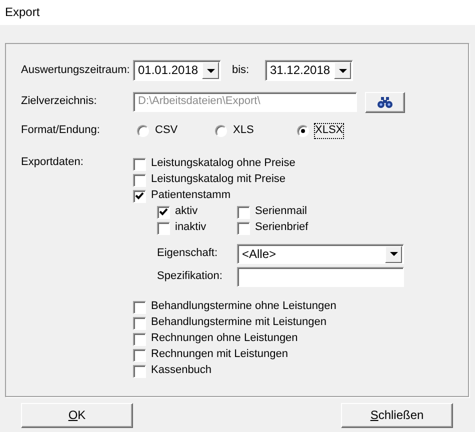 The image size is (475, 432). I want to click on checkbox-label: Rechnungen mit Leistungen, so click(219, 355).